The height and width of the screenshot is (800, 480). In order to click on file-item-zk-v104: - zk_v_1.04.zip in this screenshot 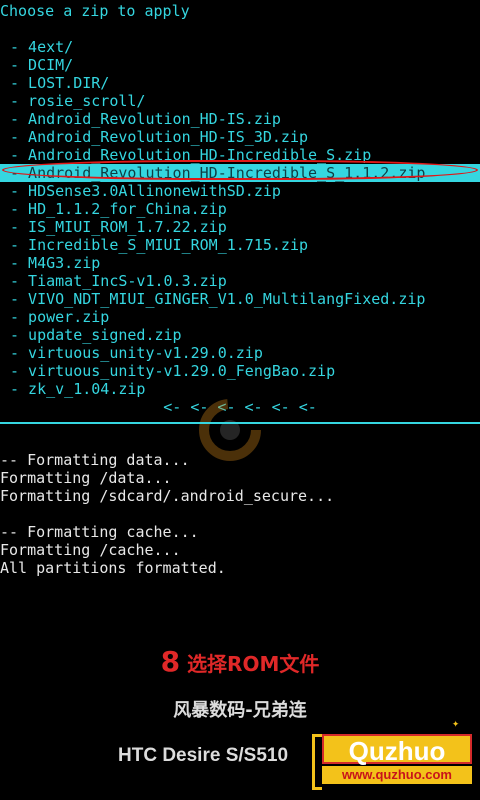, I will do `click(240, 389)`.